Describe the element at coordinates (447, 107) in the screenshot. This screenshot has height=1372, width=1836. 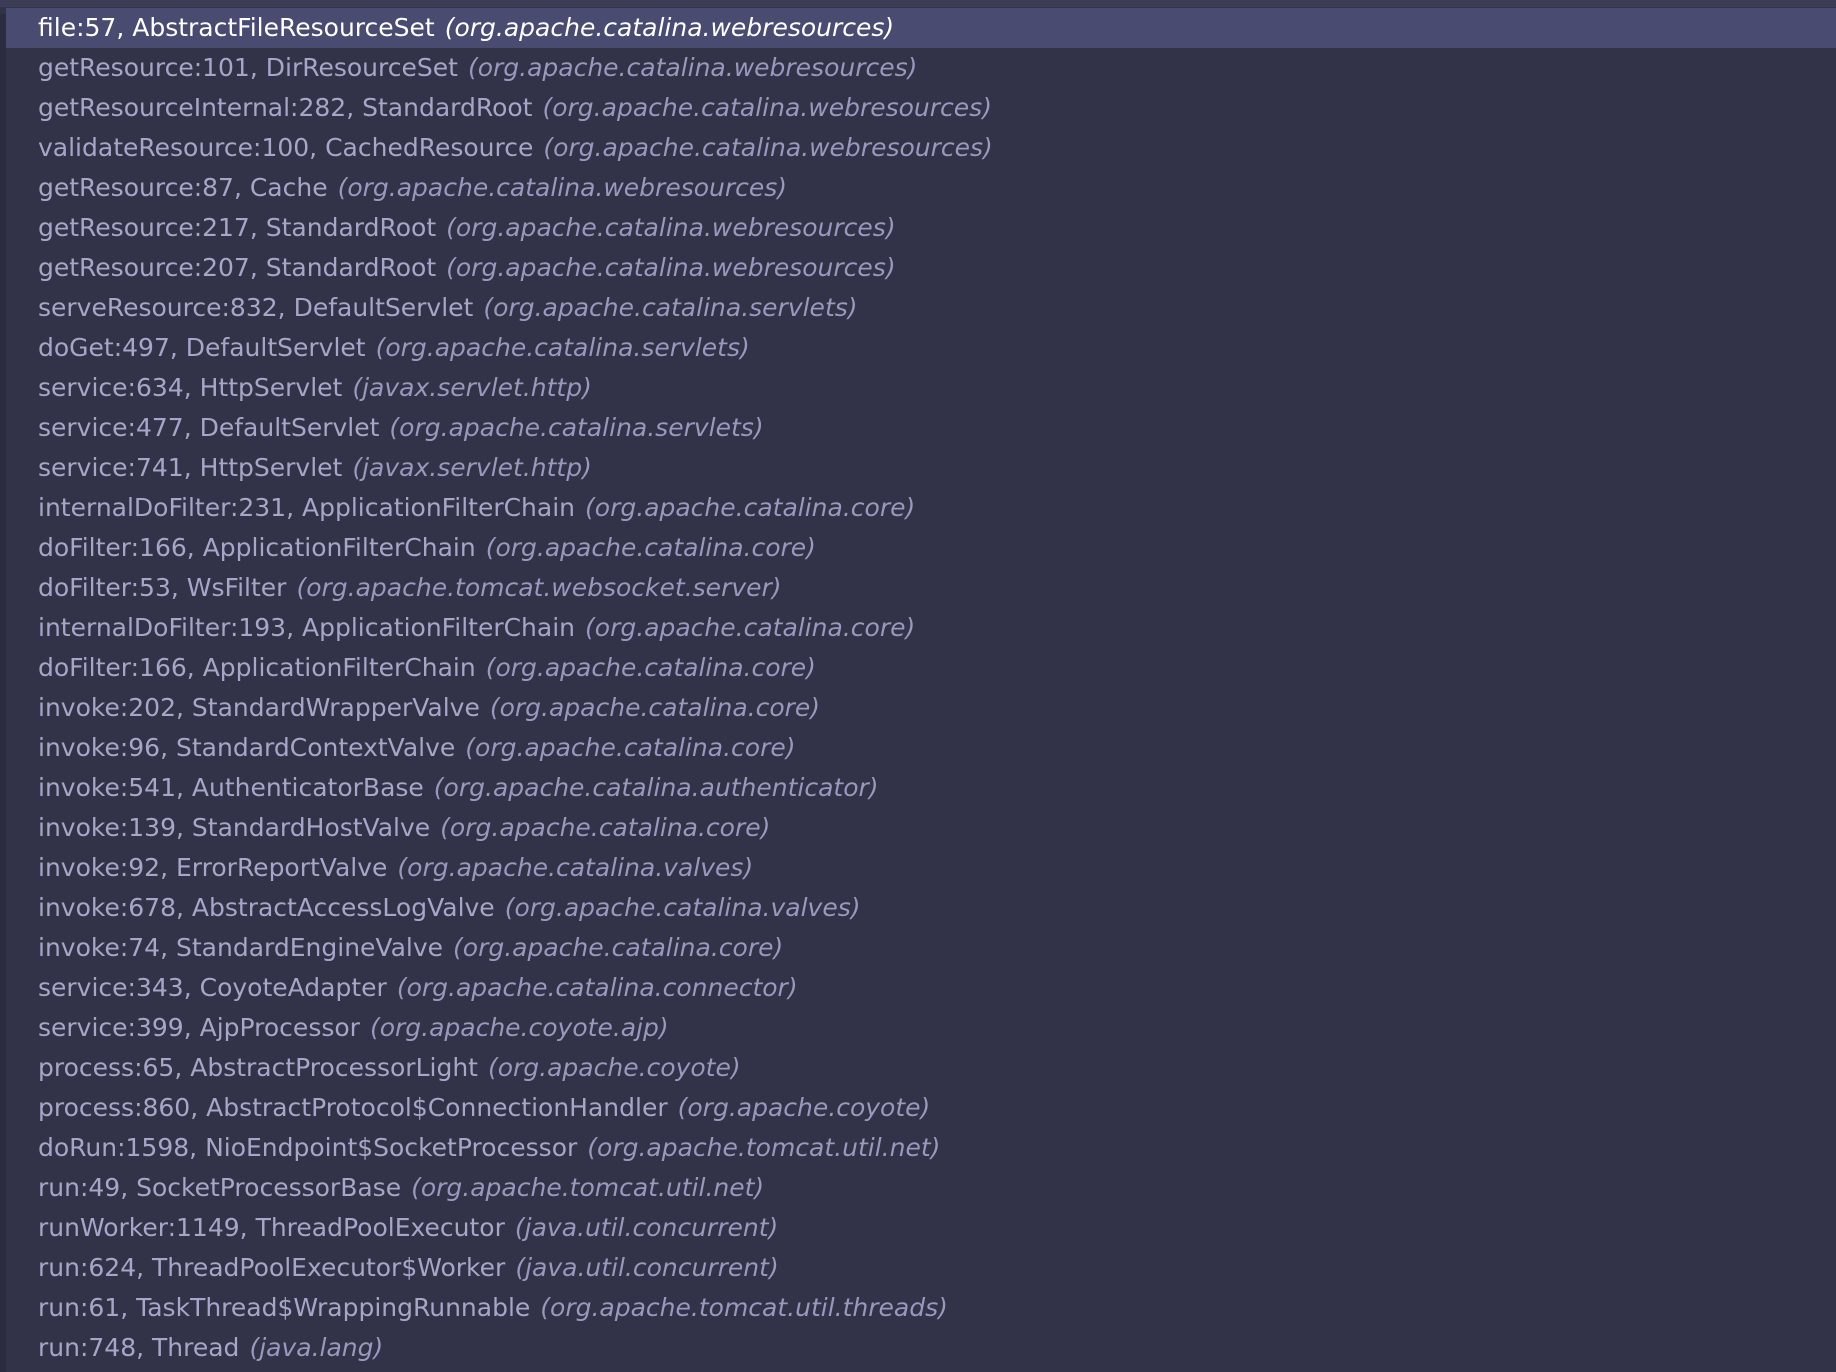
I see `frame-class: StandardRoot` at that location.